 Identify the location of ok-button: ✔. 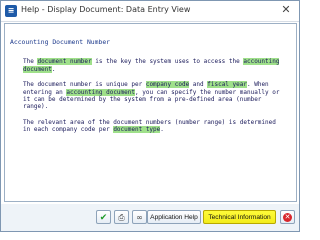
(103, 217).